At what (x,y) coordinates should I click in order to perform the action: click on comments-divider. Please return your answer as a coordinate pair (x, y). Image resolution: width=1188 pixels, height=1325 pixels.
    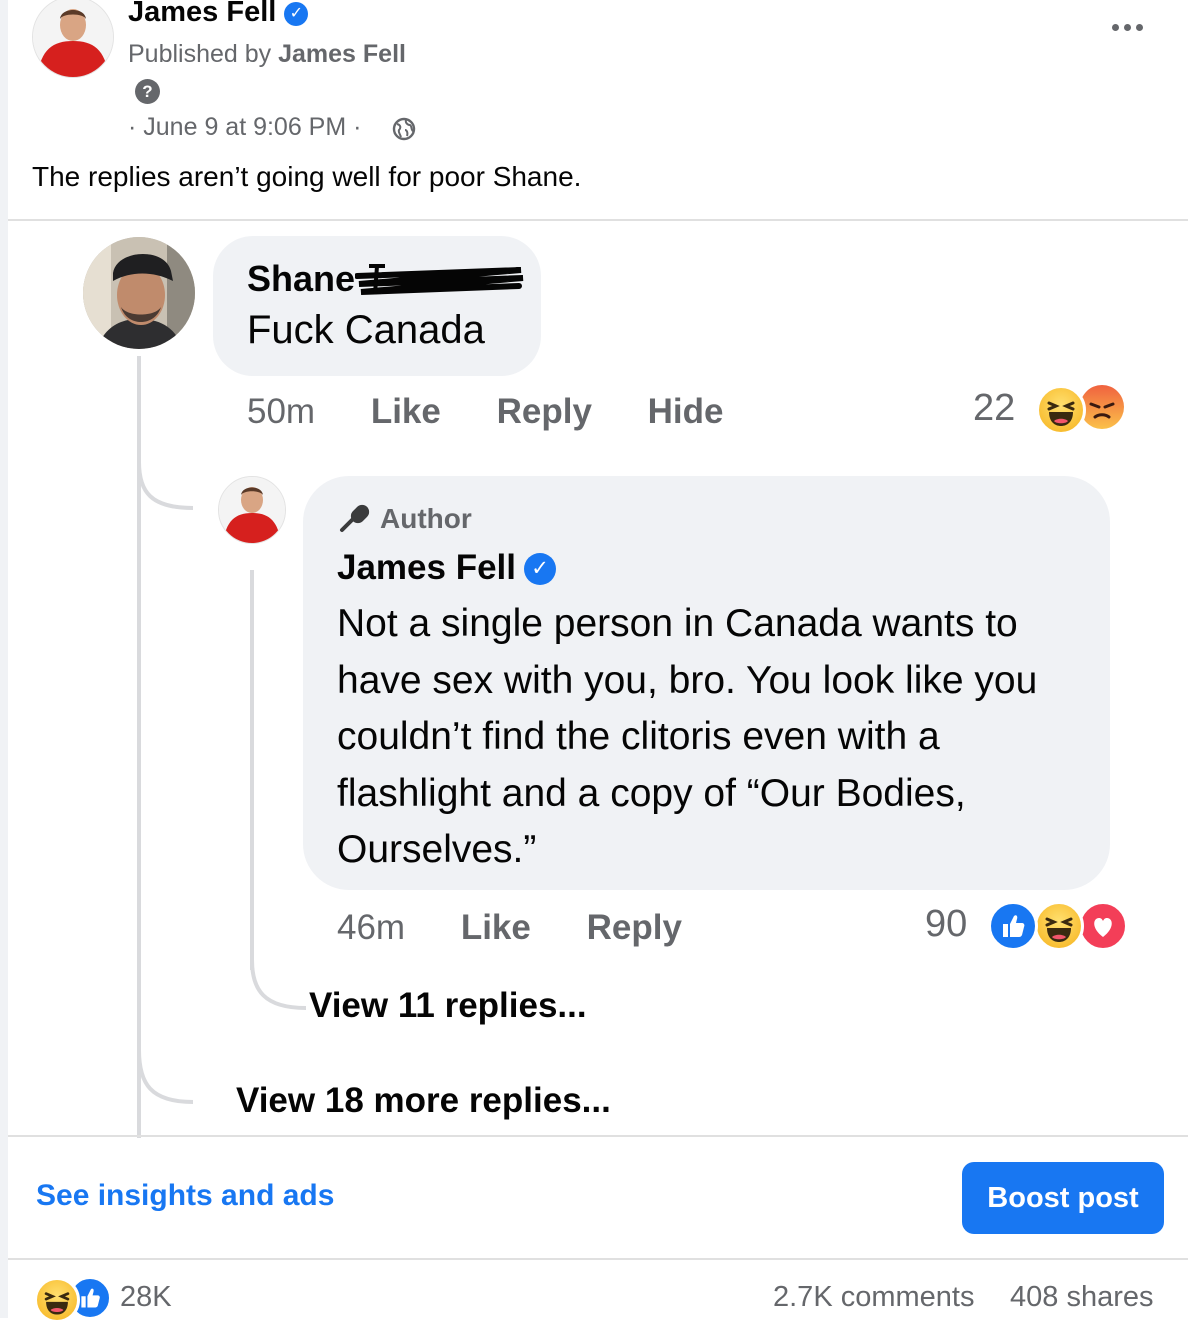
    Looking at the image, I should click on (598, 1136).